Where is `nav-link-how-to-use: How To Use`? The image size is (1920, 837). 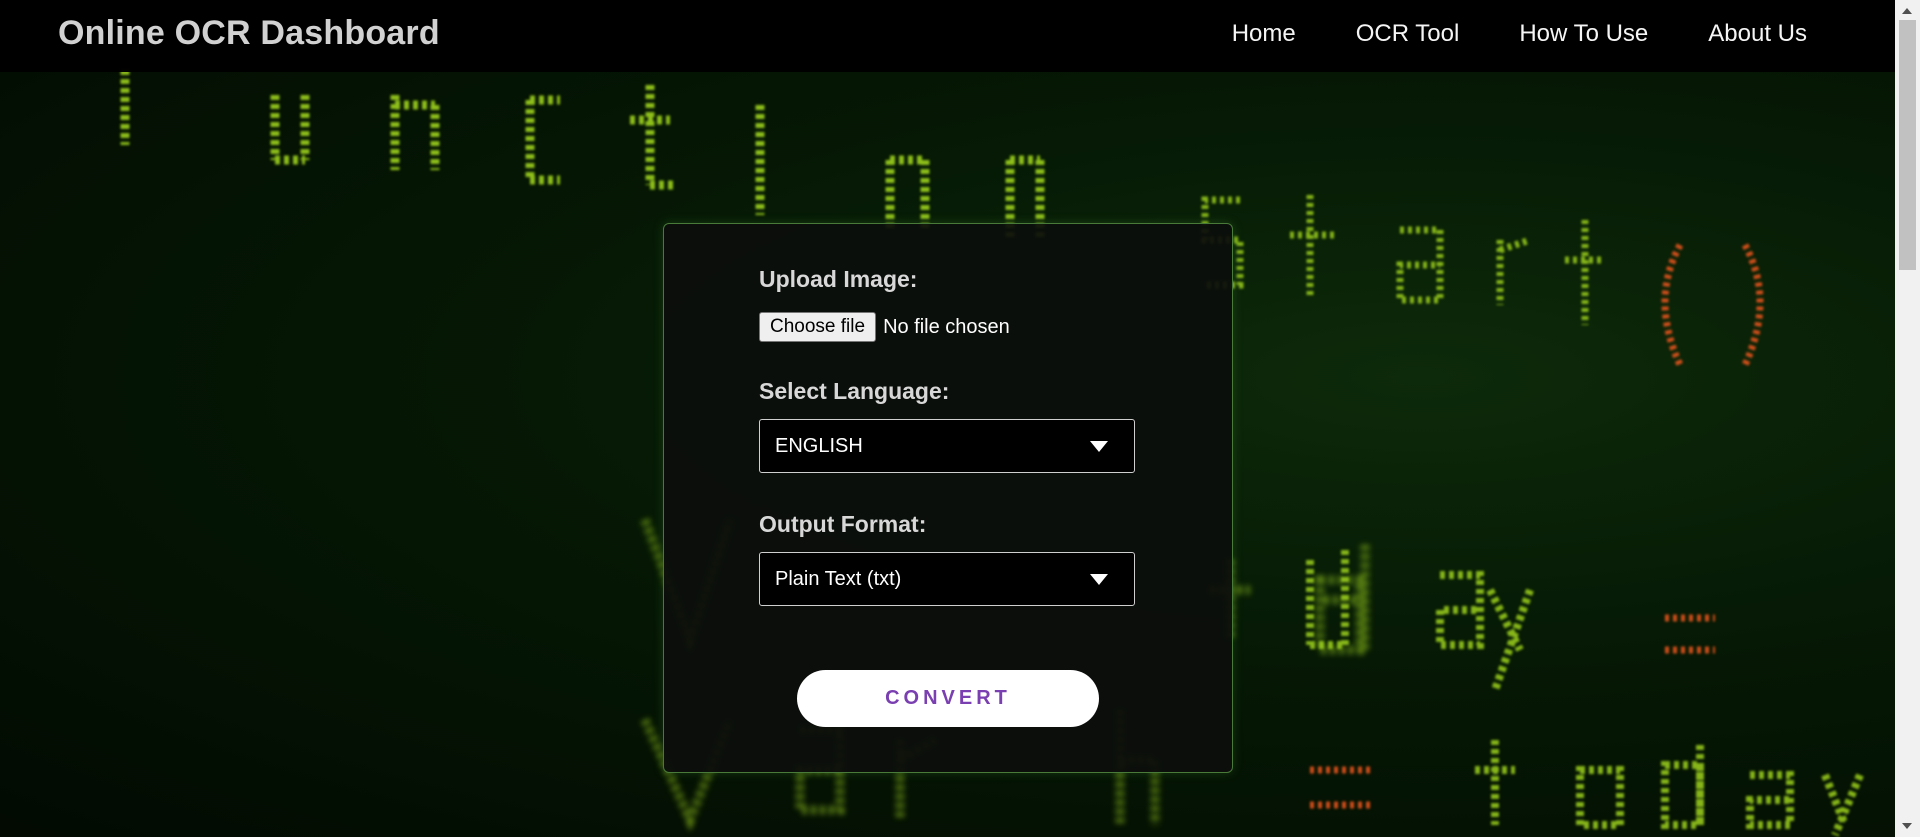 nav-link-how-to-use: How To Use is located at coordinates (1583, 34).